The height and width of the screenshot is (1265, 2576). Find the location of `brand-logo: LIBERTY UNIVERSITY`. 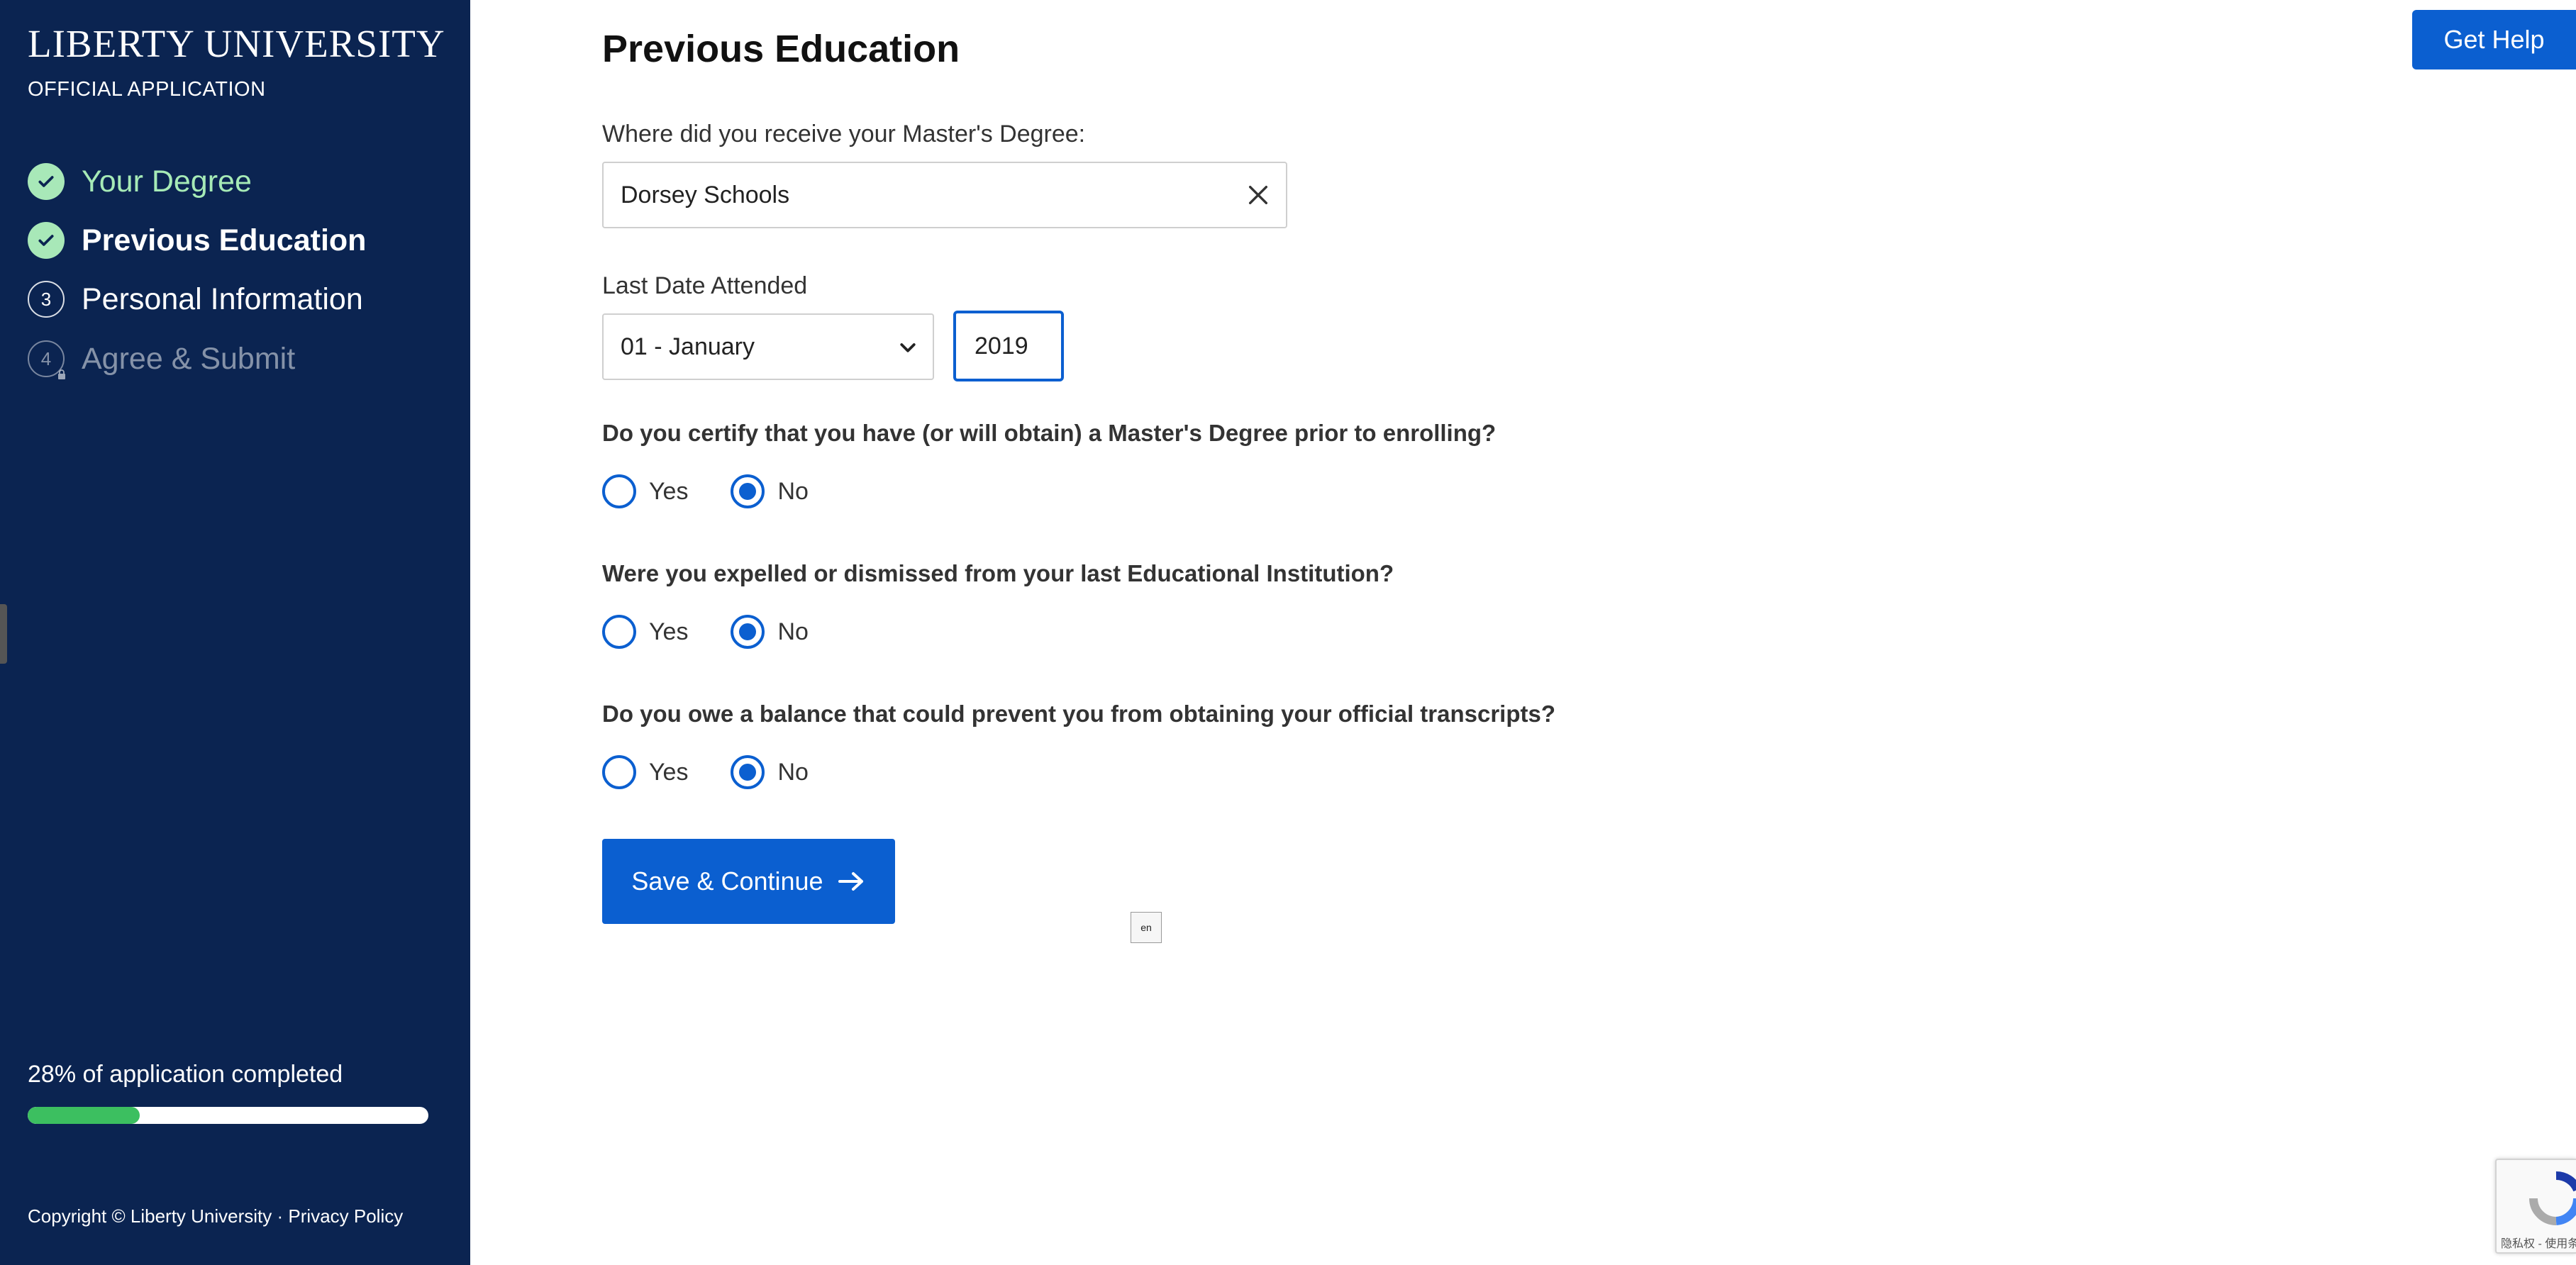

brand-logo: LIBERTY UNIVERSITY is located at coordinates (237, 43).